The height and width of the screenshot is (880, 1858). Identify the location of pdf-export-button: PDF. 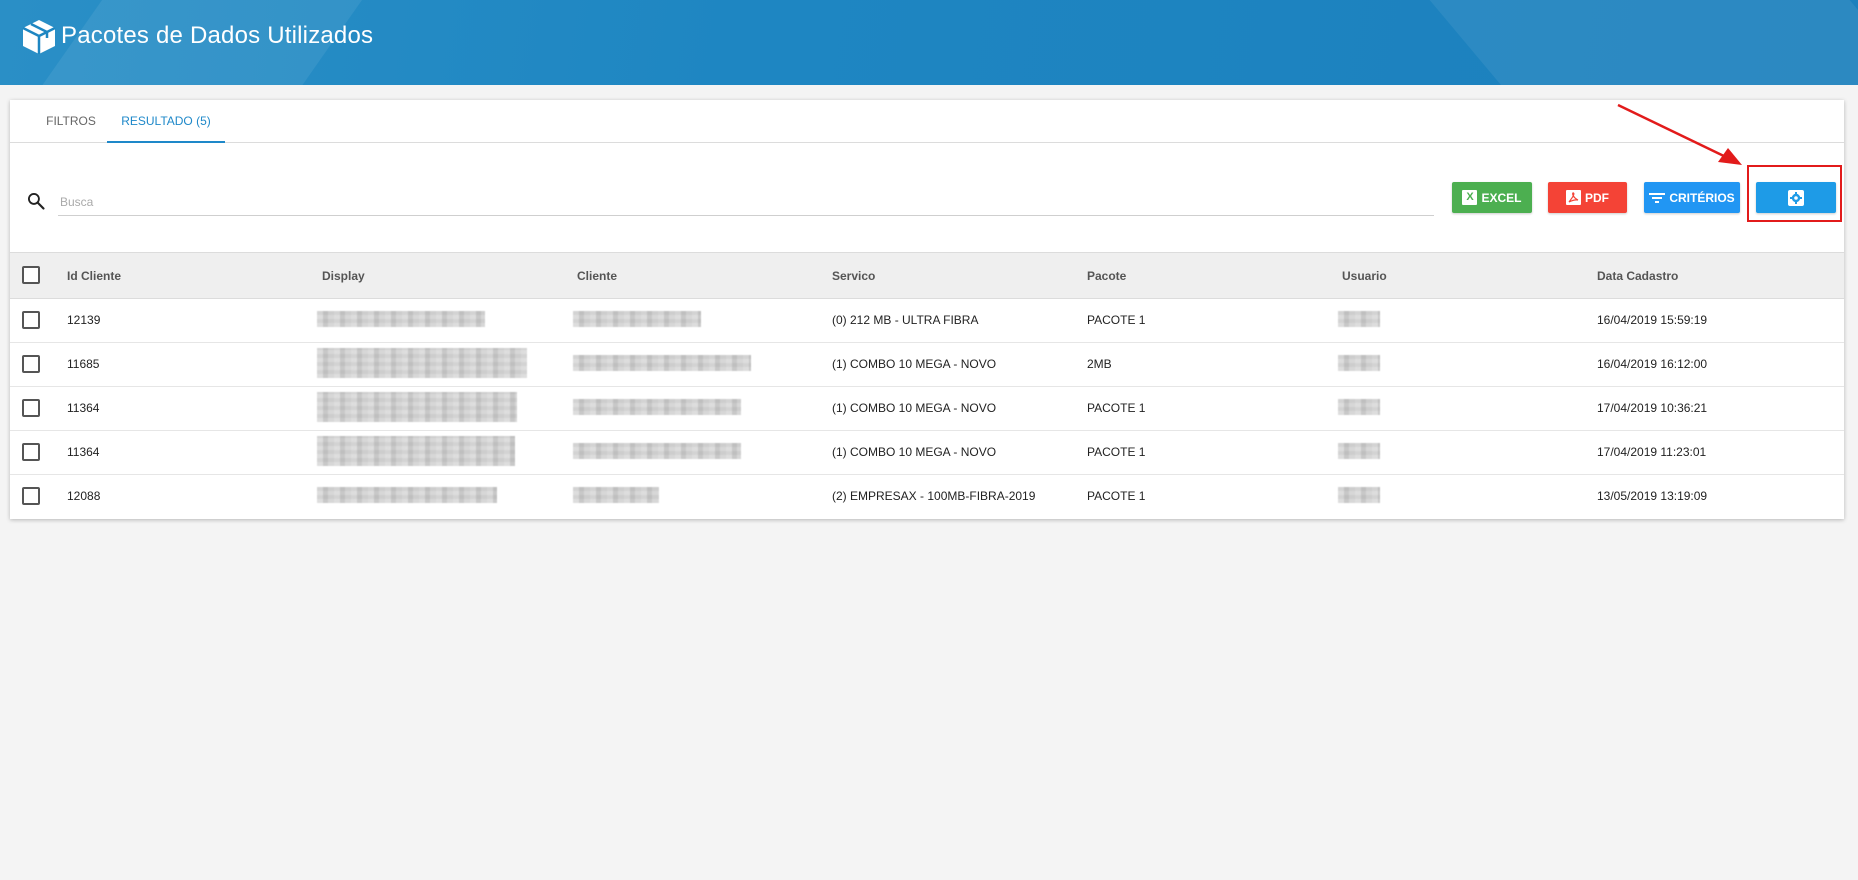
(1587, 197).